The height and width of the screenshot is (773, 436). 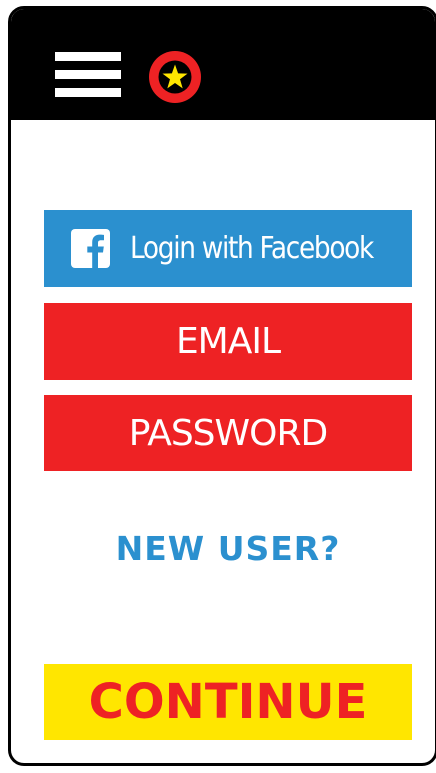 I want to click on continue-button: CONTINUE, so click(x=228, y=702).